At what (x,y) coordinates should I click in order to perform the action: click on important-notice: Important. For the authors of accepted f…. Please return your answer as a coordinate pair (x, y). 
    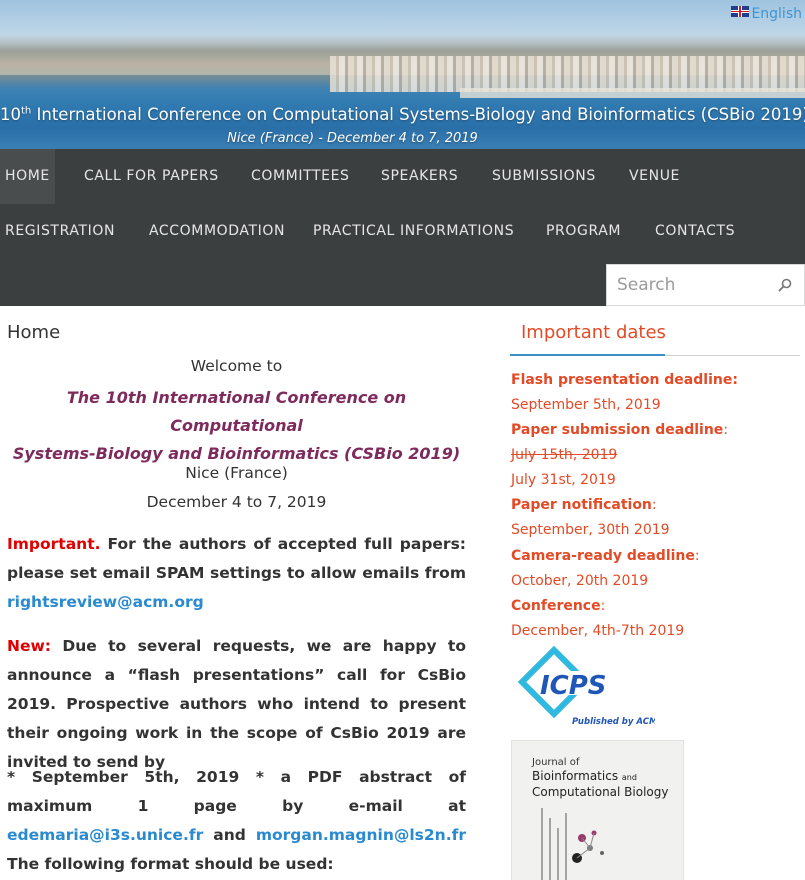
    Looking at the image, I should click on (236, 573).